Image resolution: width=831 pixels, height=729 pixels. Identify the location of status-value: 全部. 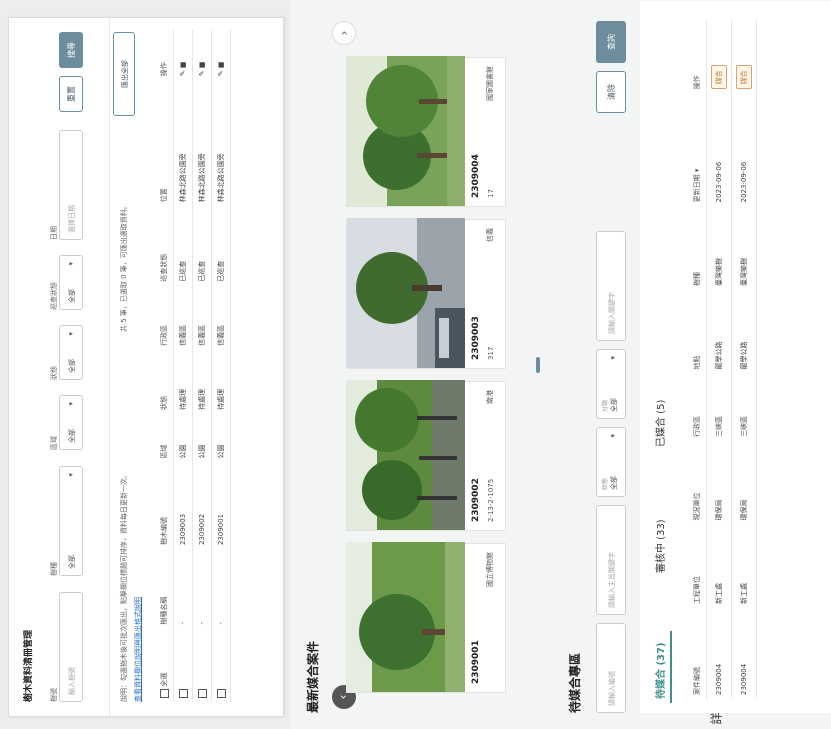
(614, 483).